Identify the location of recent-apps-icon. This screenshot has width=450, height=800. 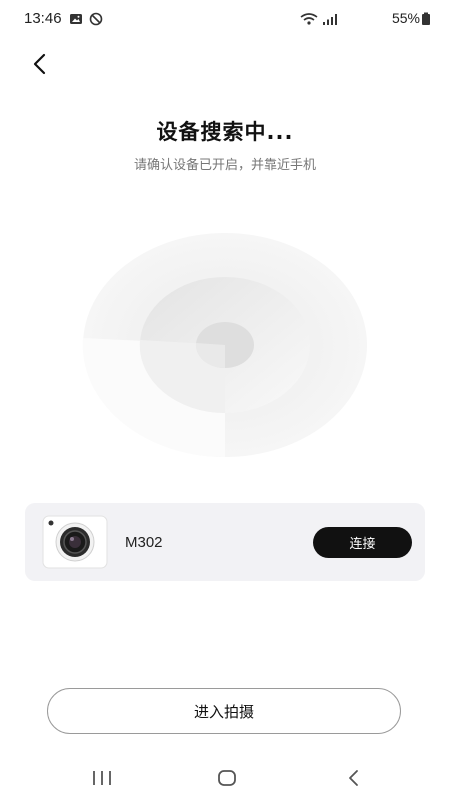
(102, 778).